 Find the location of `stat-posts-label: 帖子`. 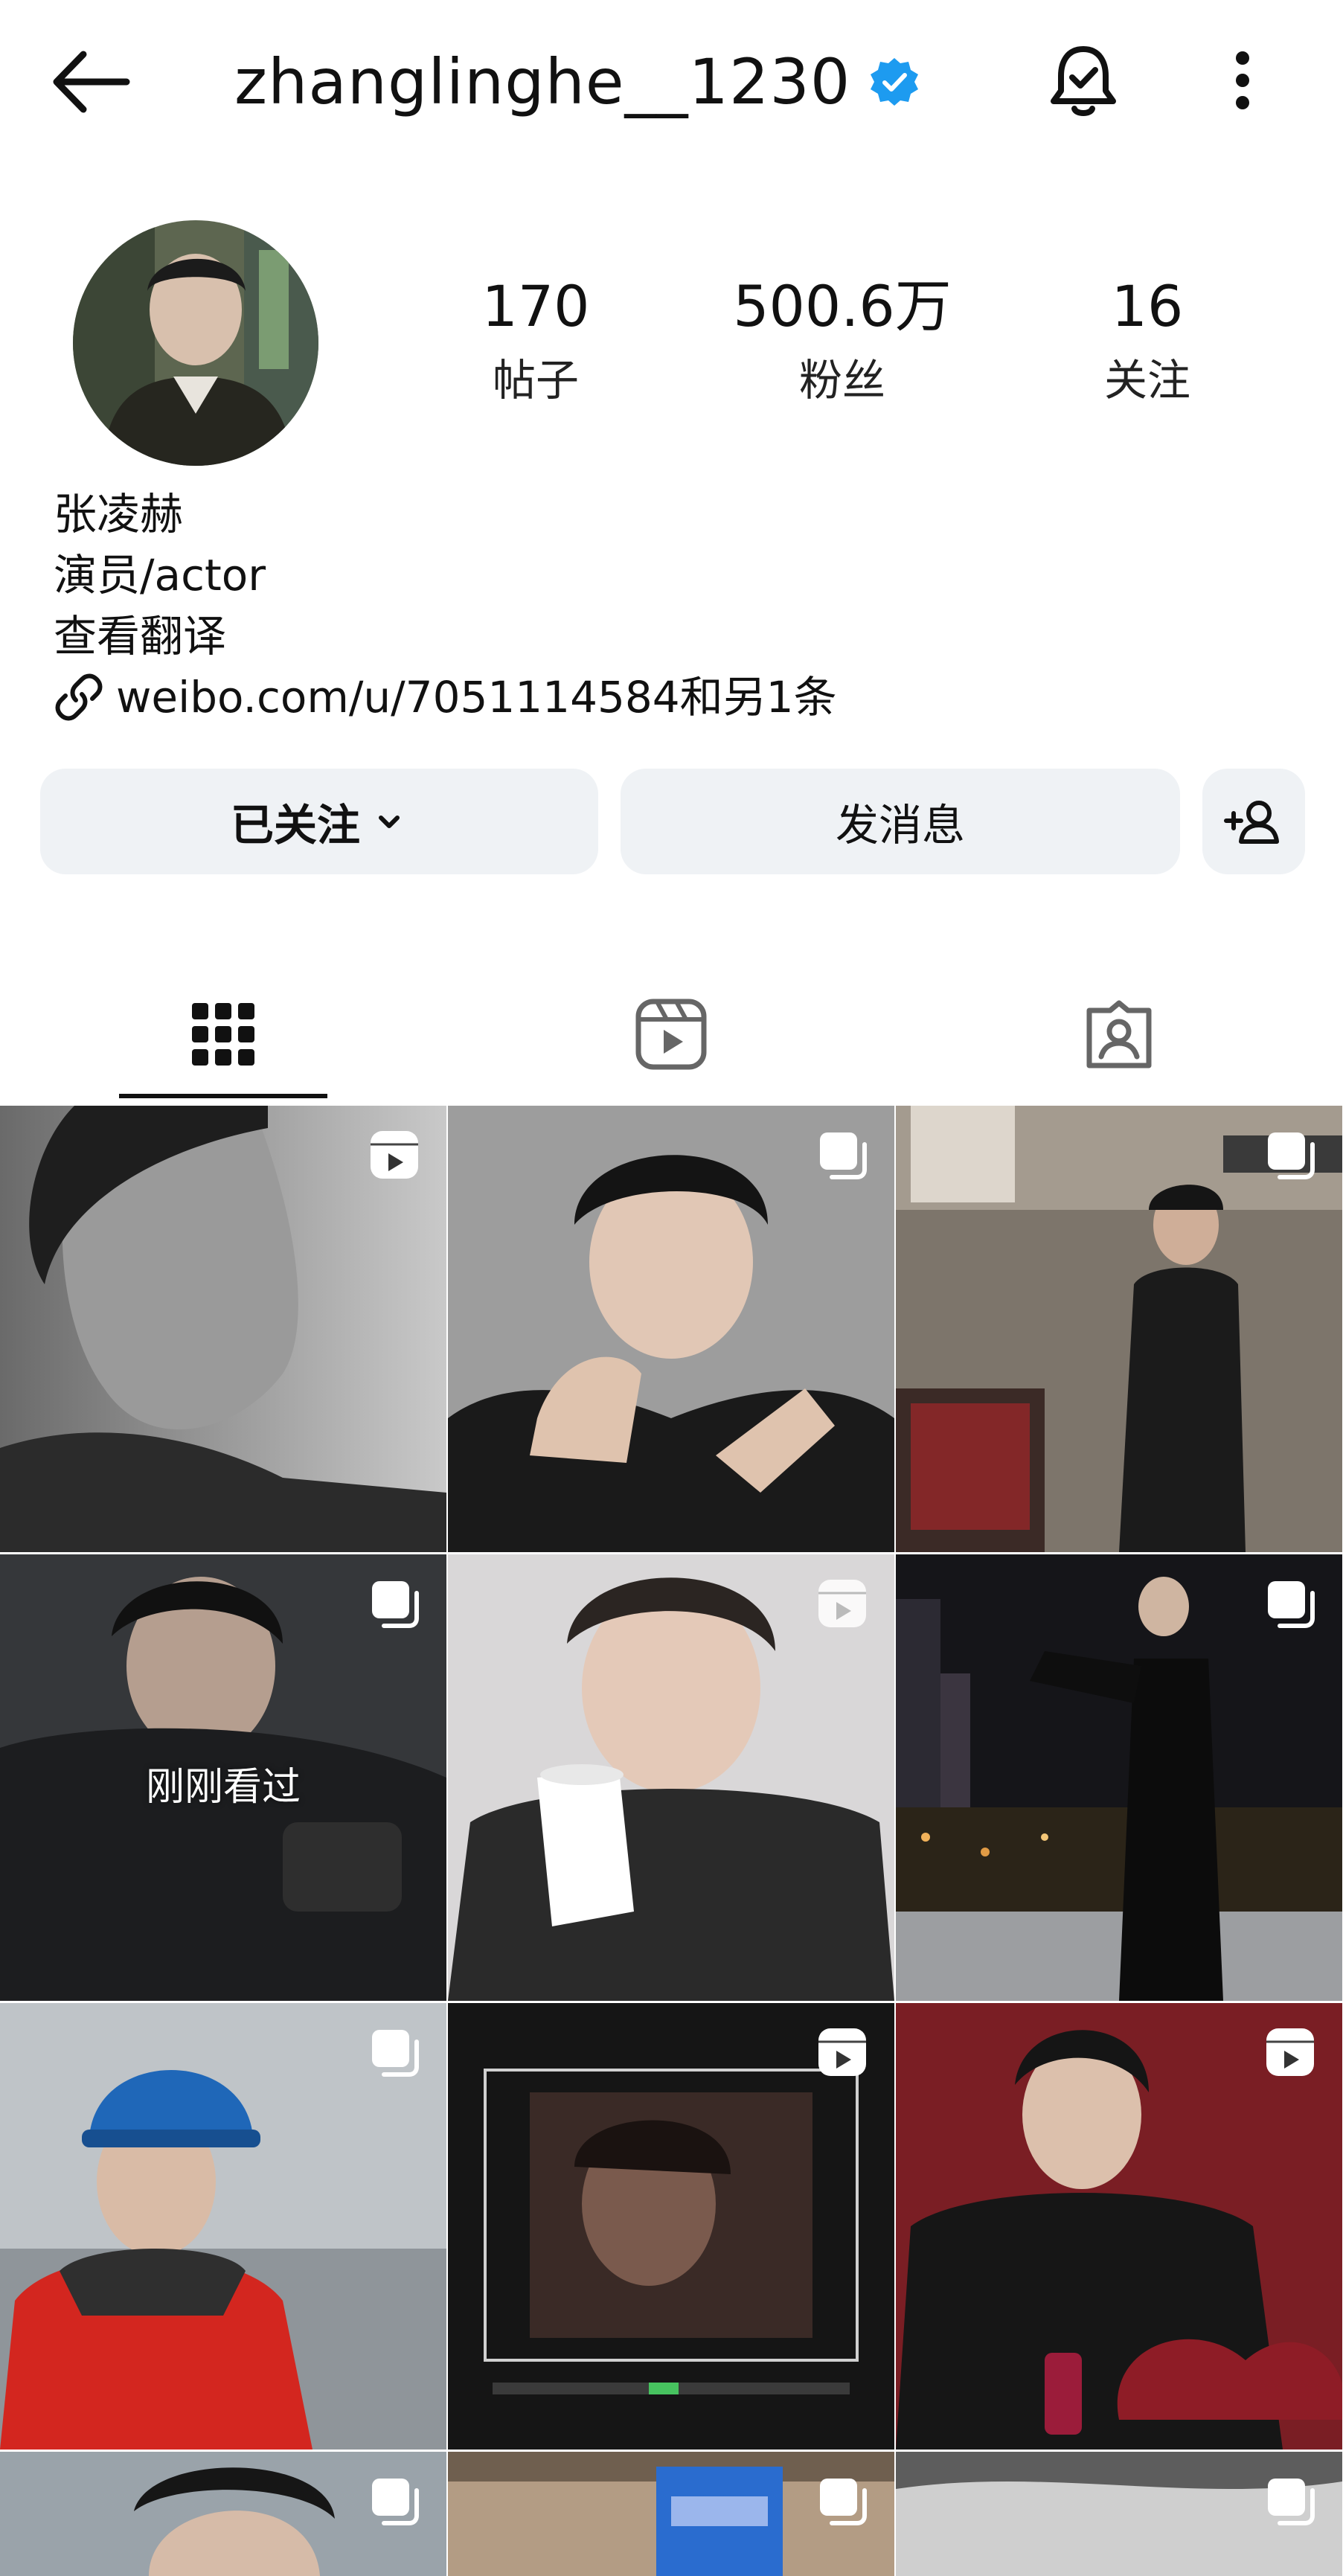

stat-posts-label: 帖子 is located at coordinates (536, 380).